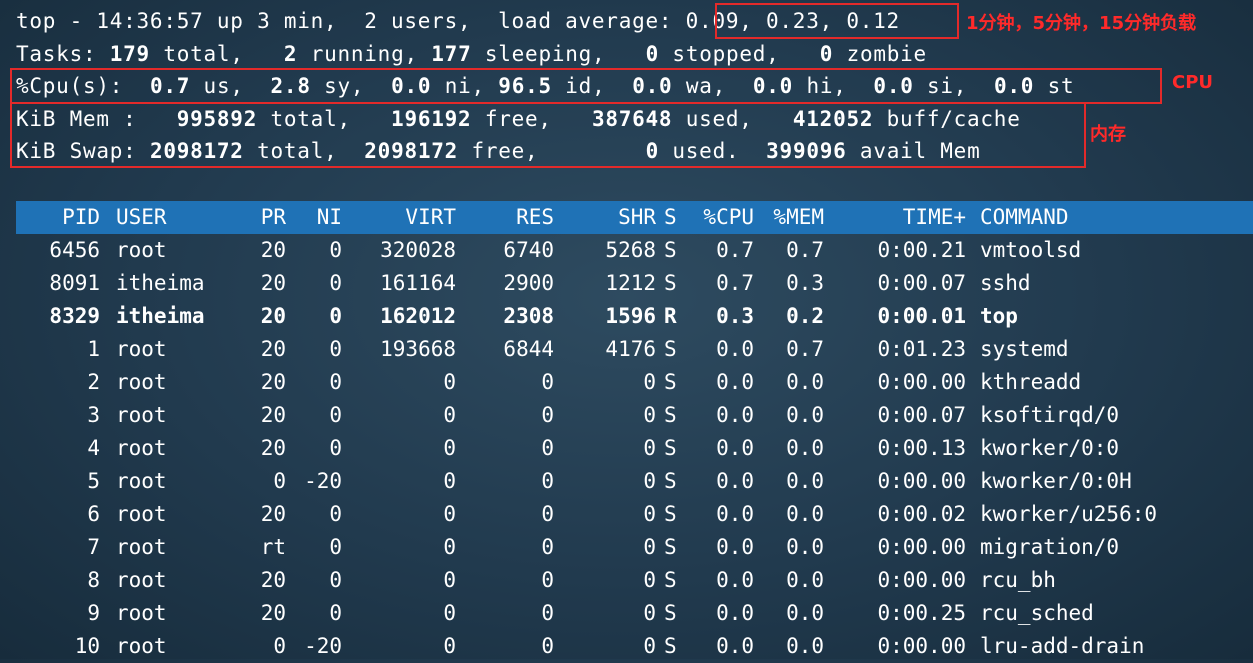  I want to click on process-res: 2900, so click(528, 282).